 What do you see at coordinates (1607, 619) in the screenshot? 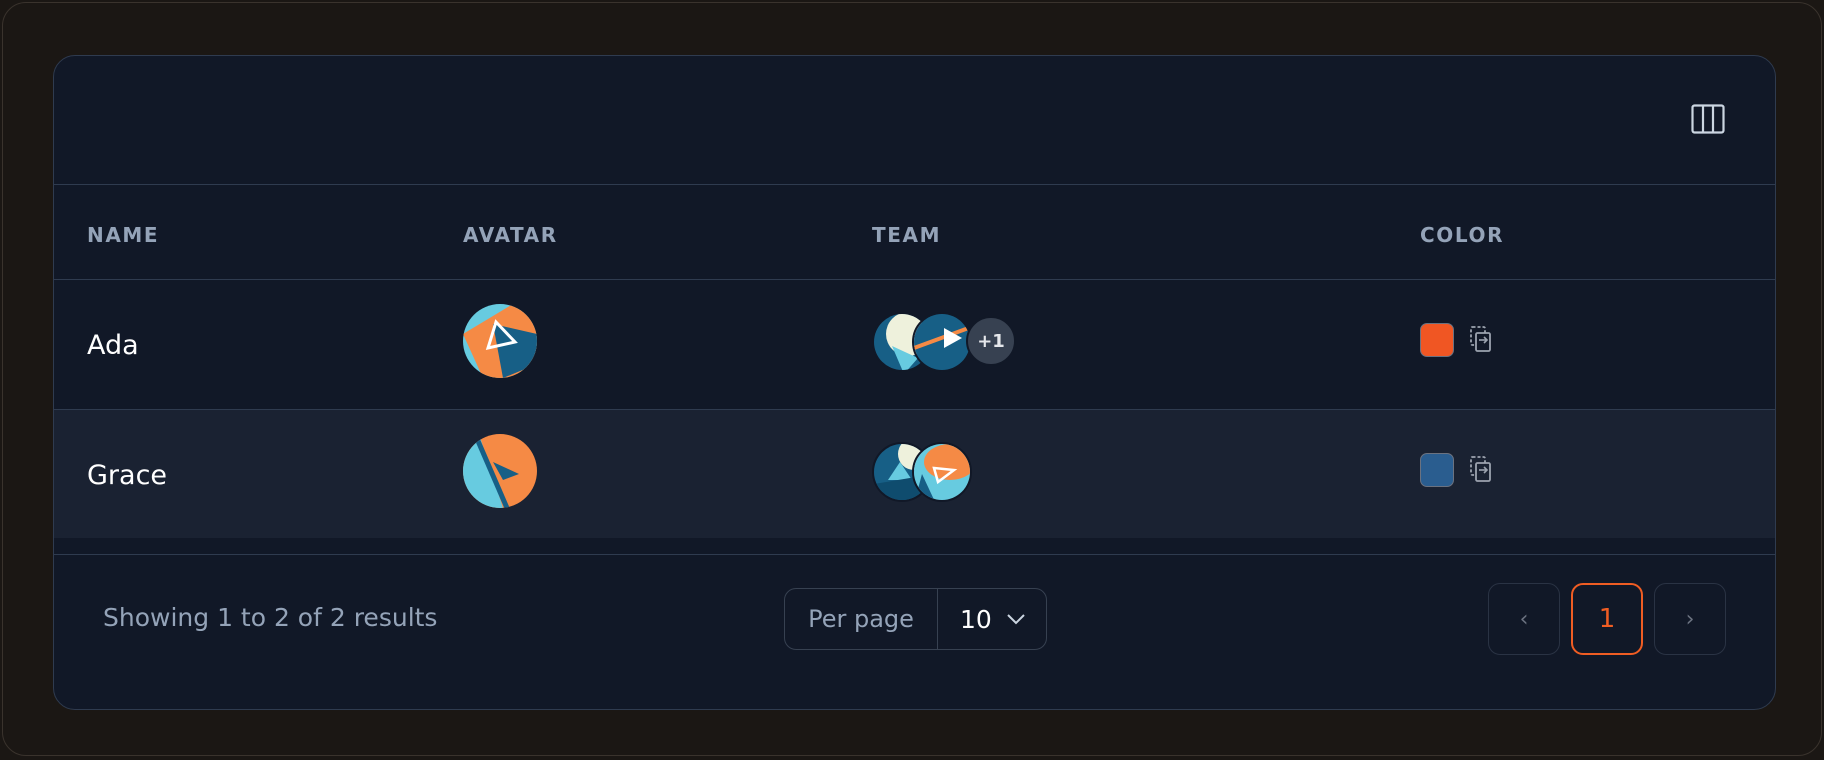
I see `current-page-button: 1` at bounding box center [1607, 619].